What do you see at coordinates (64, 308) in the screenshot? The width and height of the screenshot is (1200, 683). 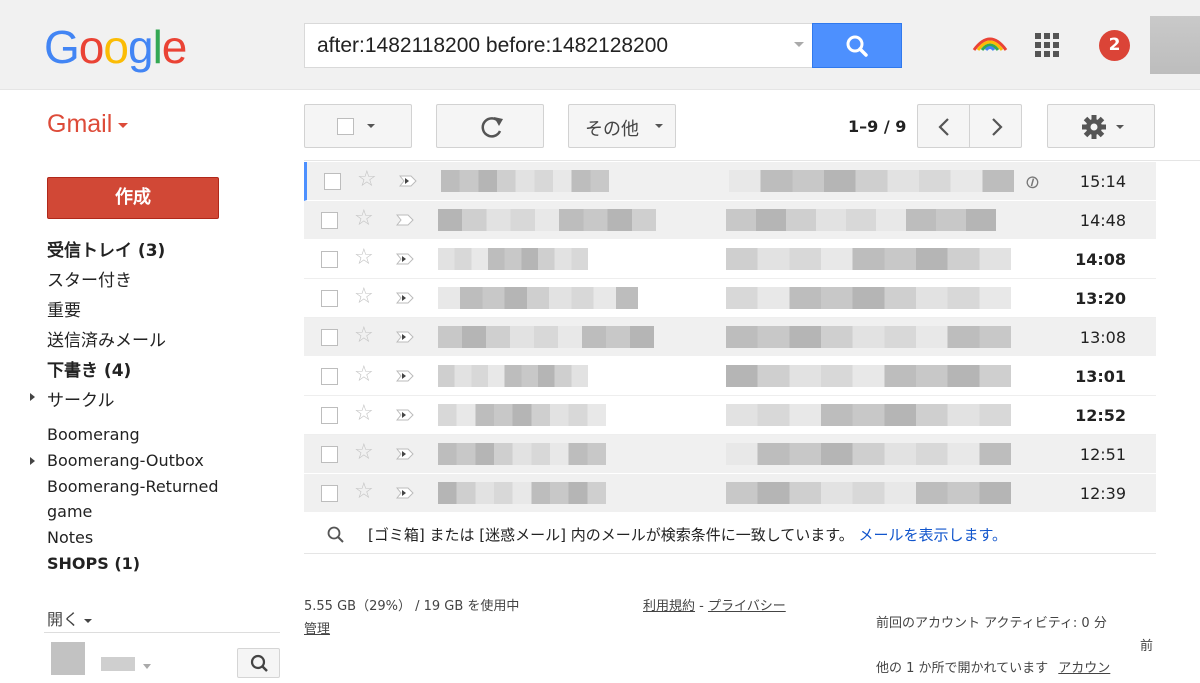 I see `sidebar-item: 重要` at bounding box center [64, 308].